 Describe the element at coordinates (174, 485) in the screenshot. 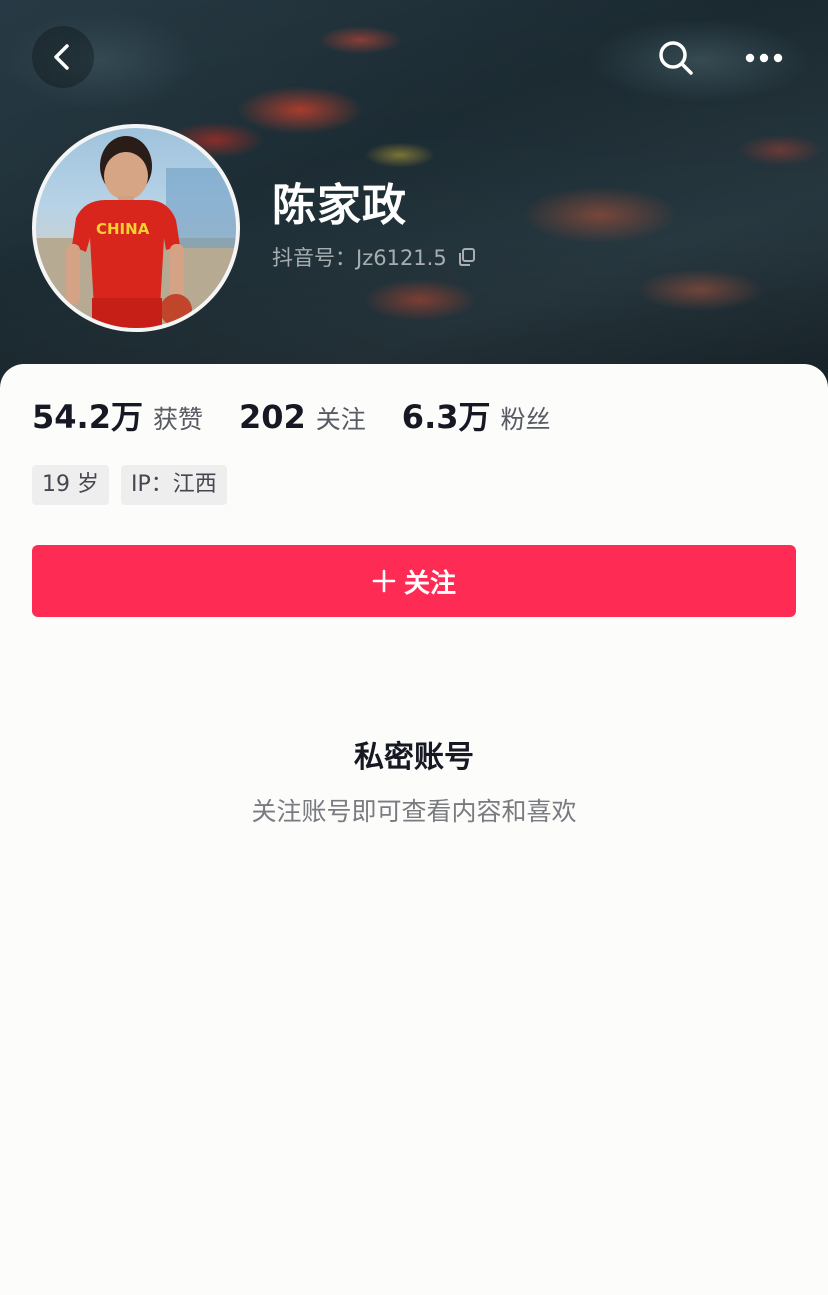

I see `ip-location-tag: IP：江西` at that location.